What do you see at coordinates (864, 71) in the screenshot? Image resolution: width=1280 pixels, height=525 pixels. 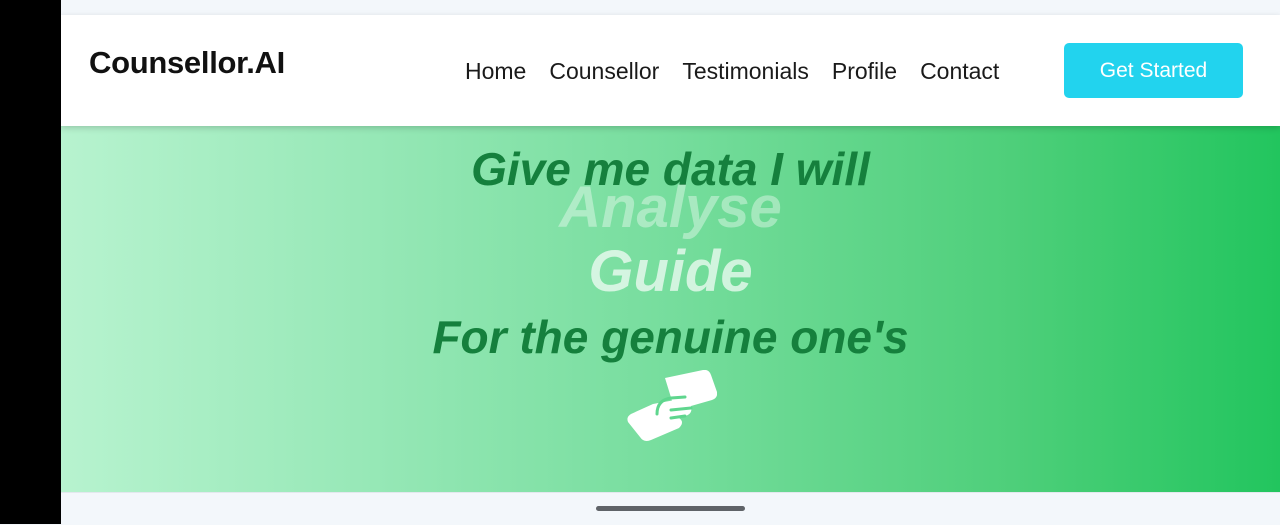 I see `nav-link-profile: Profile` at bounding box center [864, 71].